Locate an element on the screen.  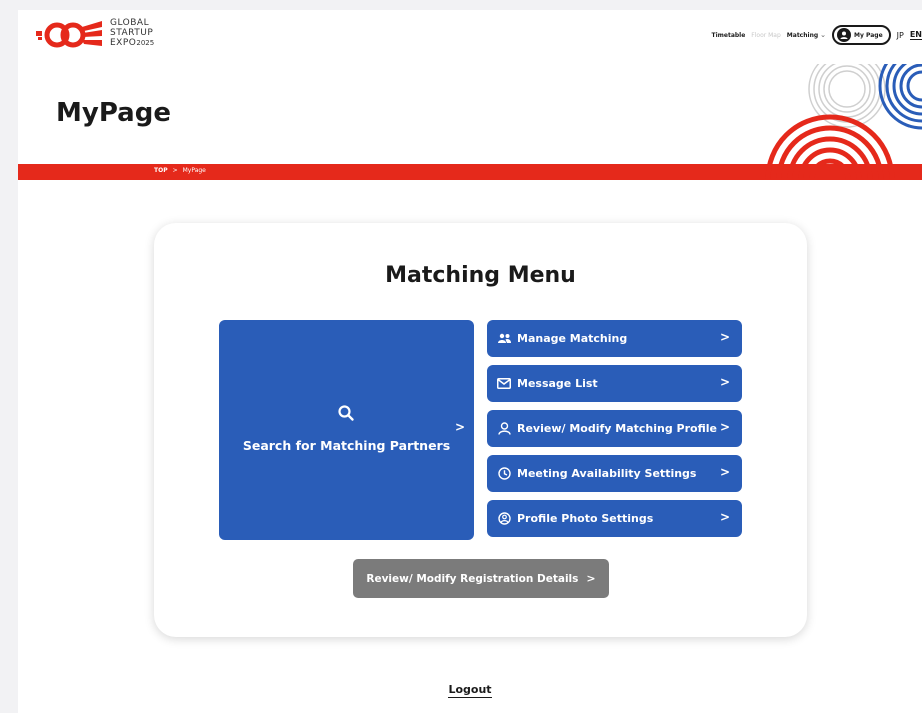
menu-item-label: Manage Matching is located at coordinates (572, 338).